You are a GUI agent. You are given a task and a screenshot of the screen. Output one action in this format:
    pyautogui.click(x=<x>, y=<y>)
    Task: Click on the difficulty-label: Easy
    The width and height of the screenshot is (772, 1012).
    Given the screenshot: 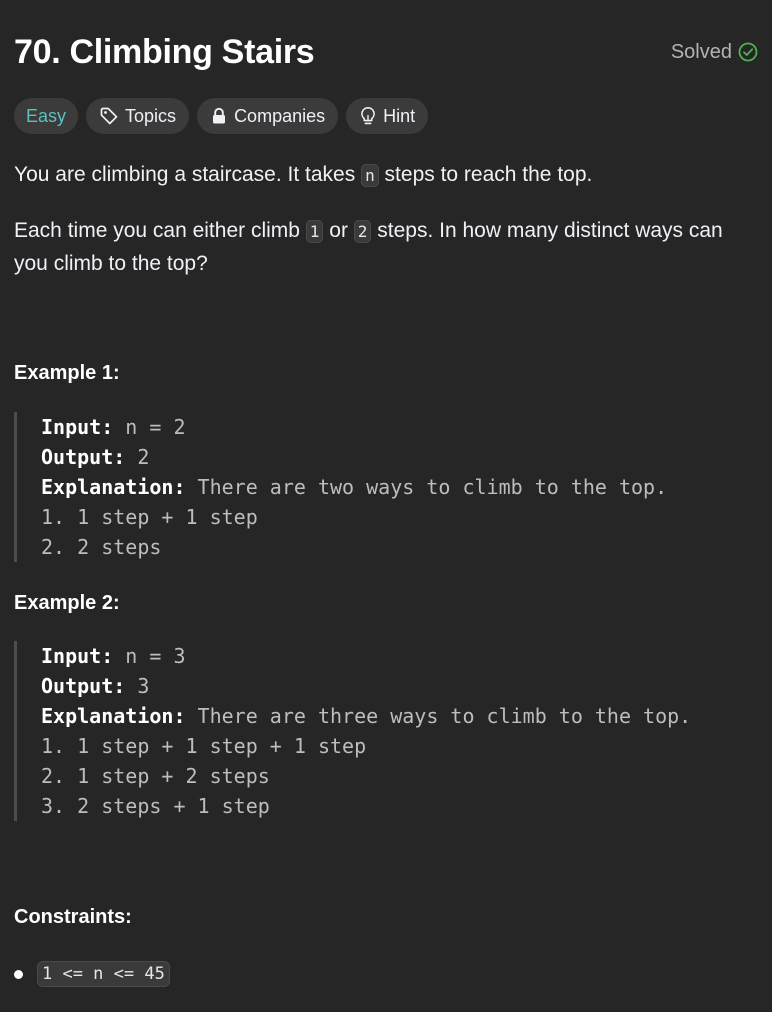 What is the action you would take?
    pyautogui.click(x=46, y=115)
    